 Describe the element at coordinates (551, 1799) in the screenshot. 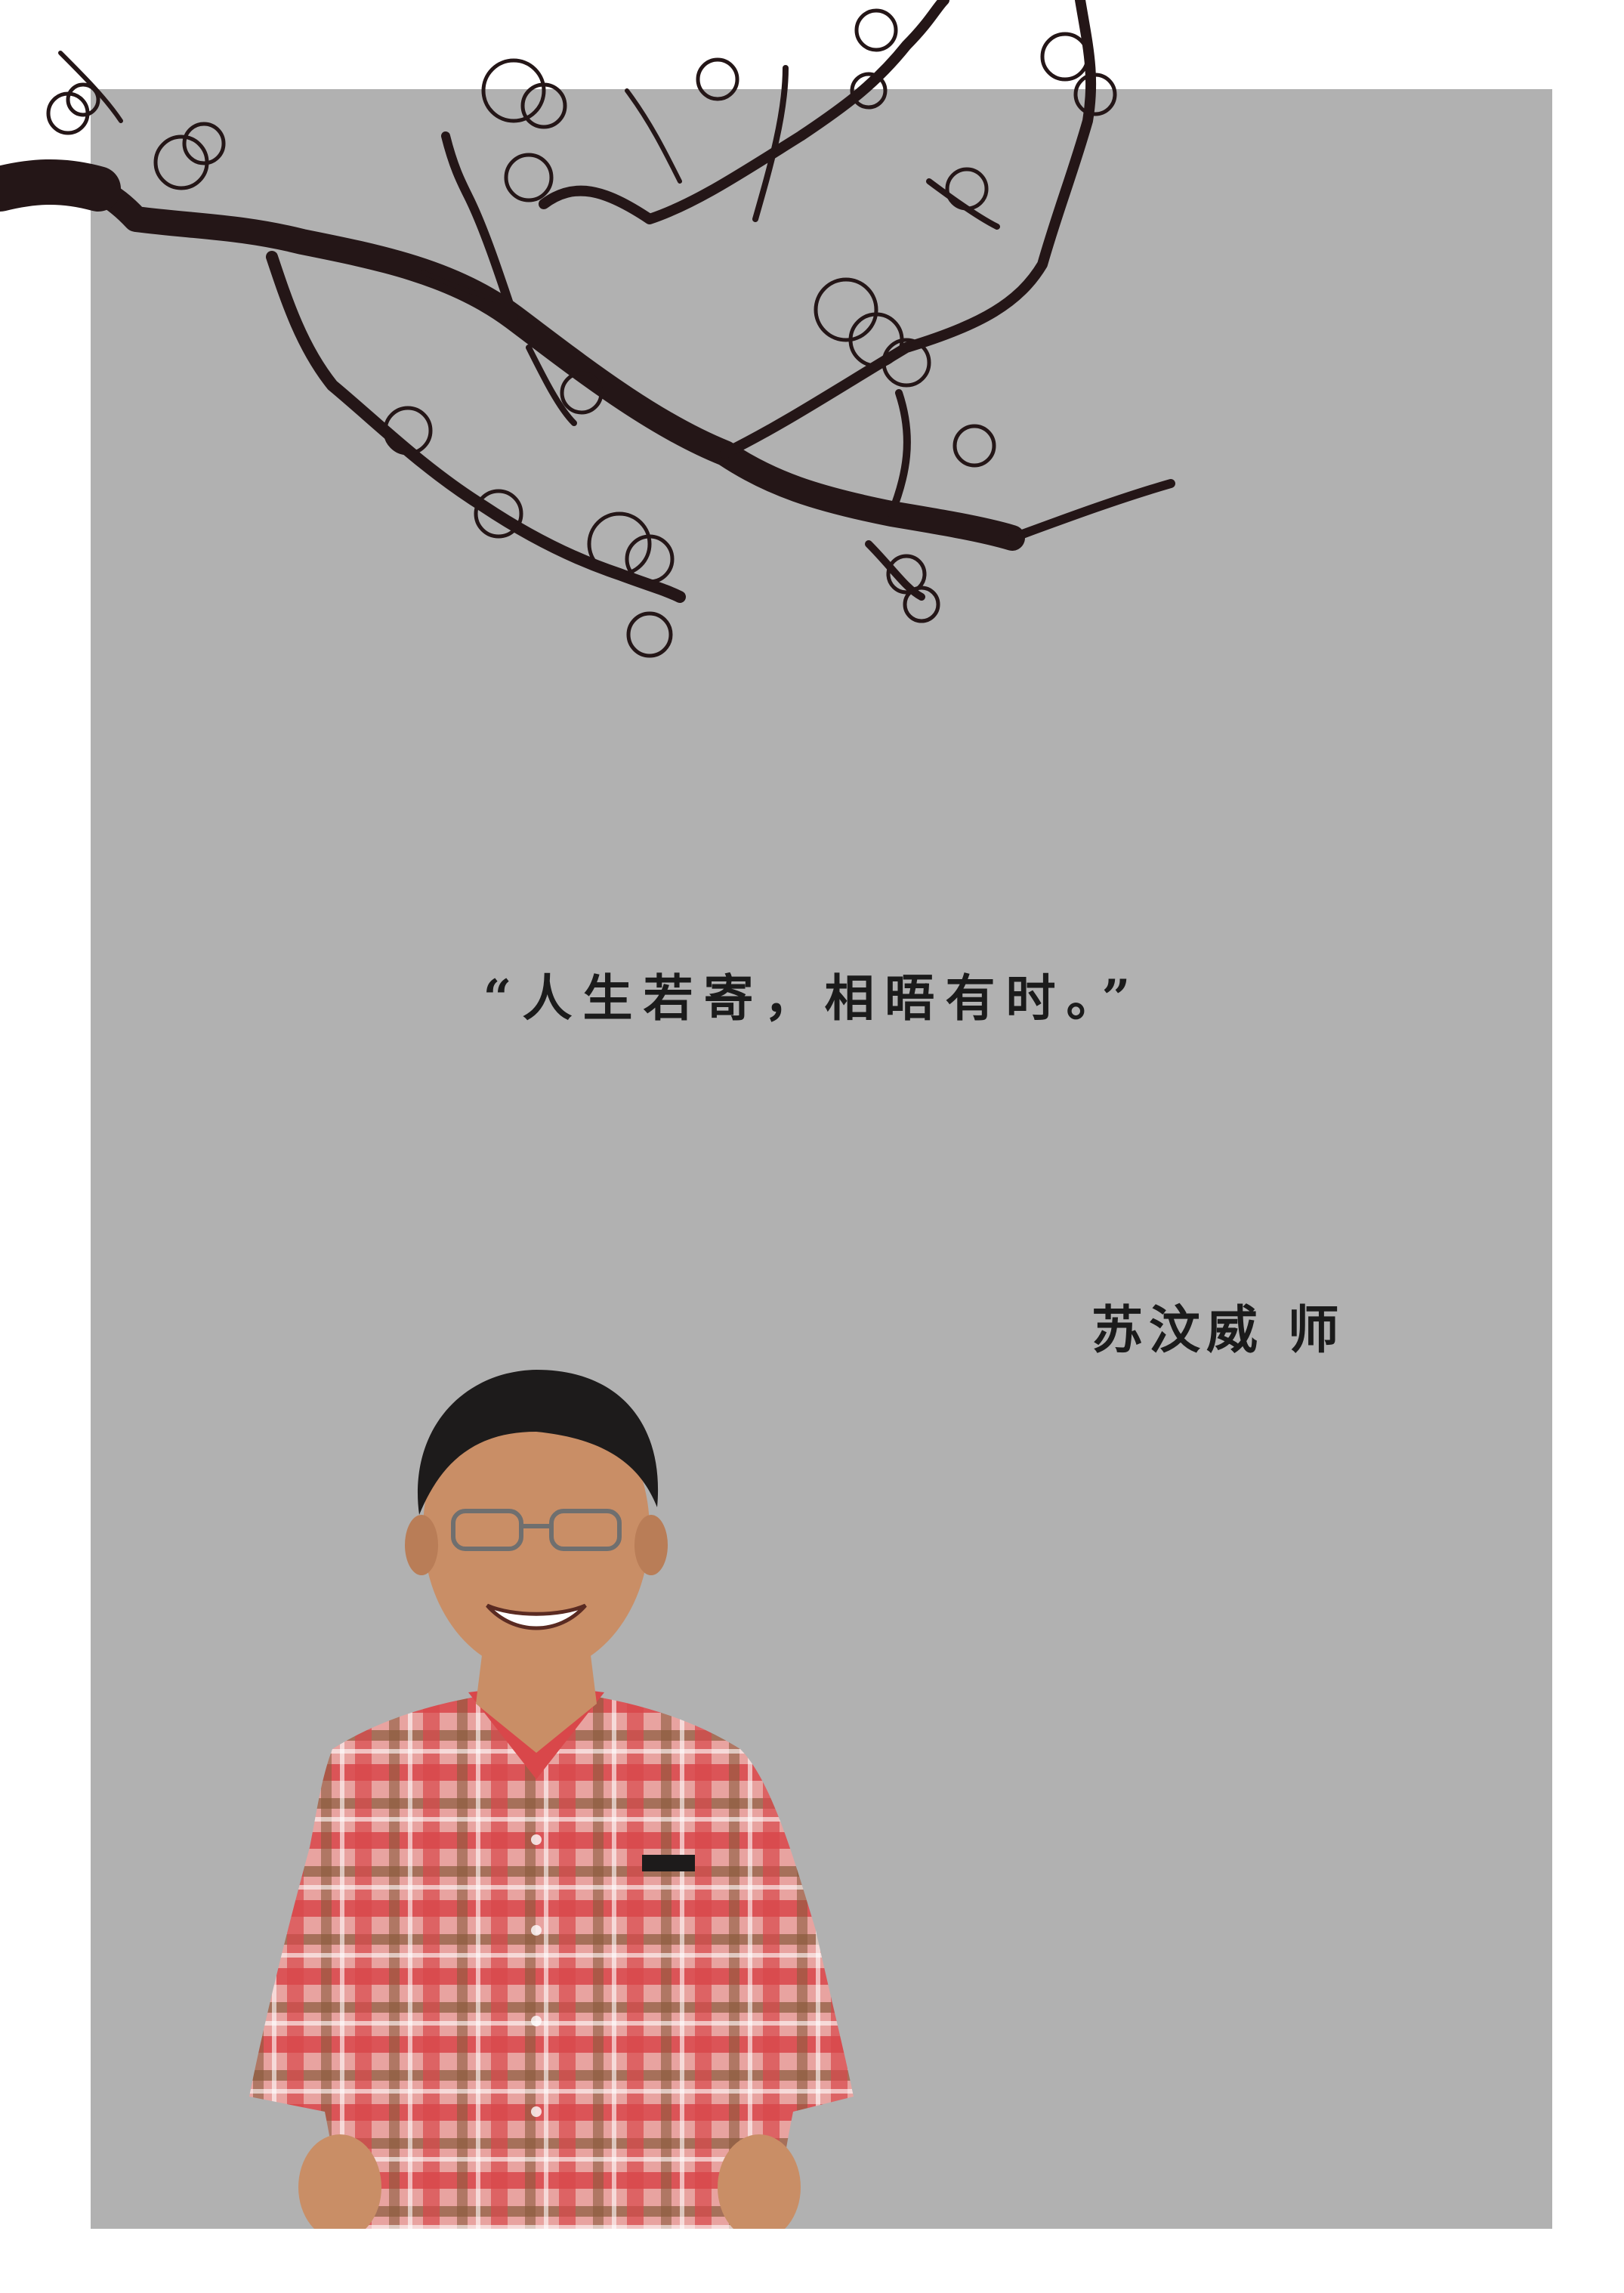

I see `teacher-portrait-photo` at that location.